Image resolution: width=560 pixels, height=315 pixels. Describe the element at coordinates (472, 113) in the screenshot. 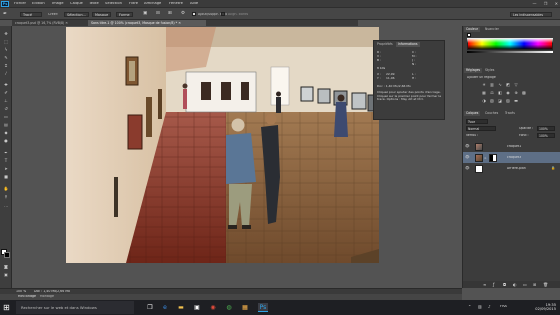

I see `tab-calques: Calques` at that location.